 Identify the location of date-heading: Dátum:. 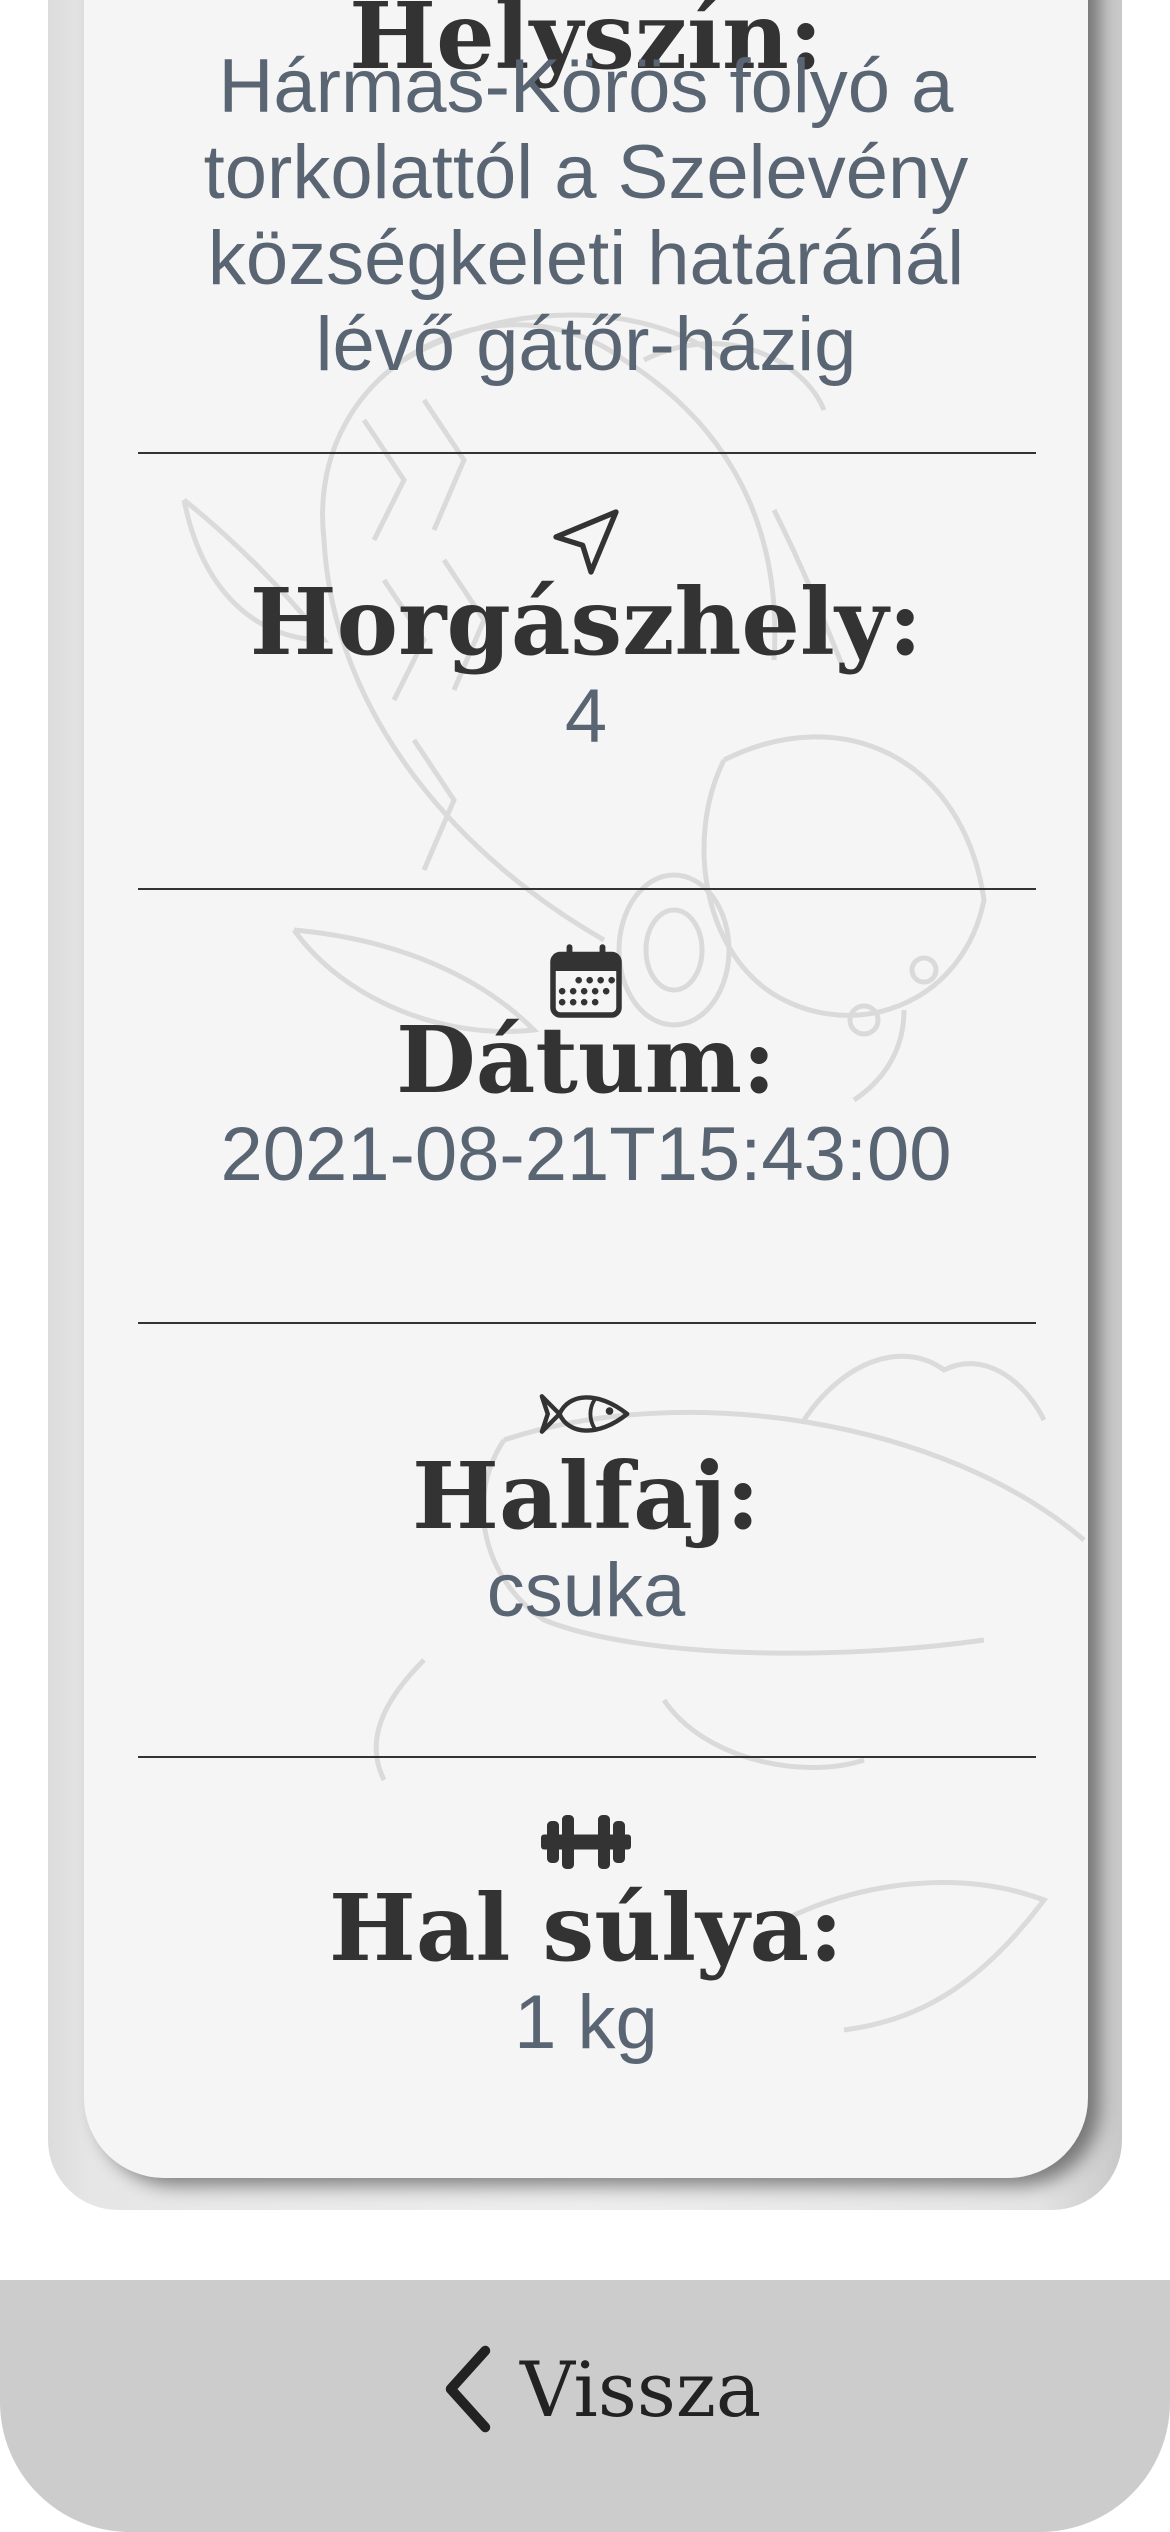
(586, 1060).